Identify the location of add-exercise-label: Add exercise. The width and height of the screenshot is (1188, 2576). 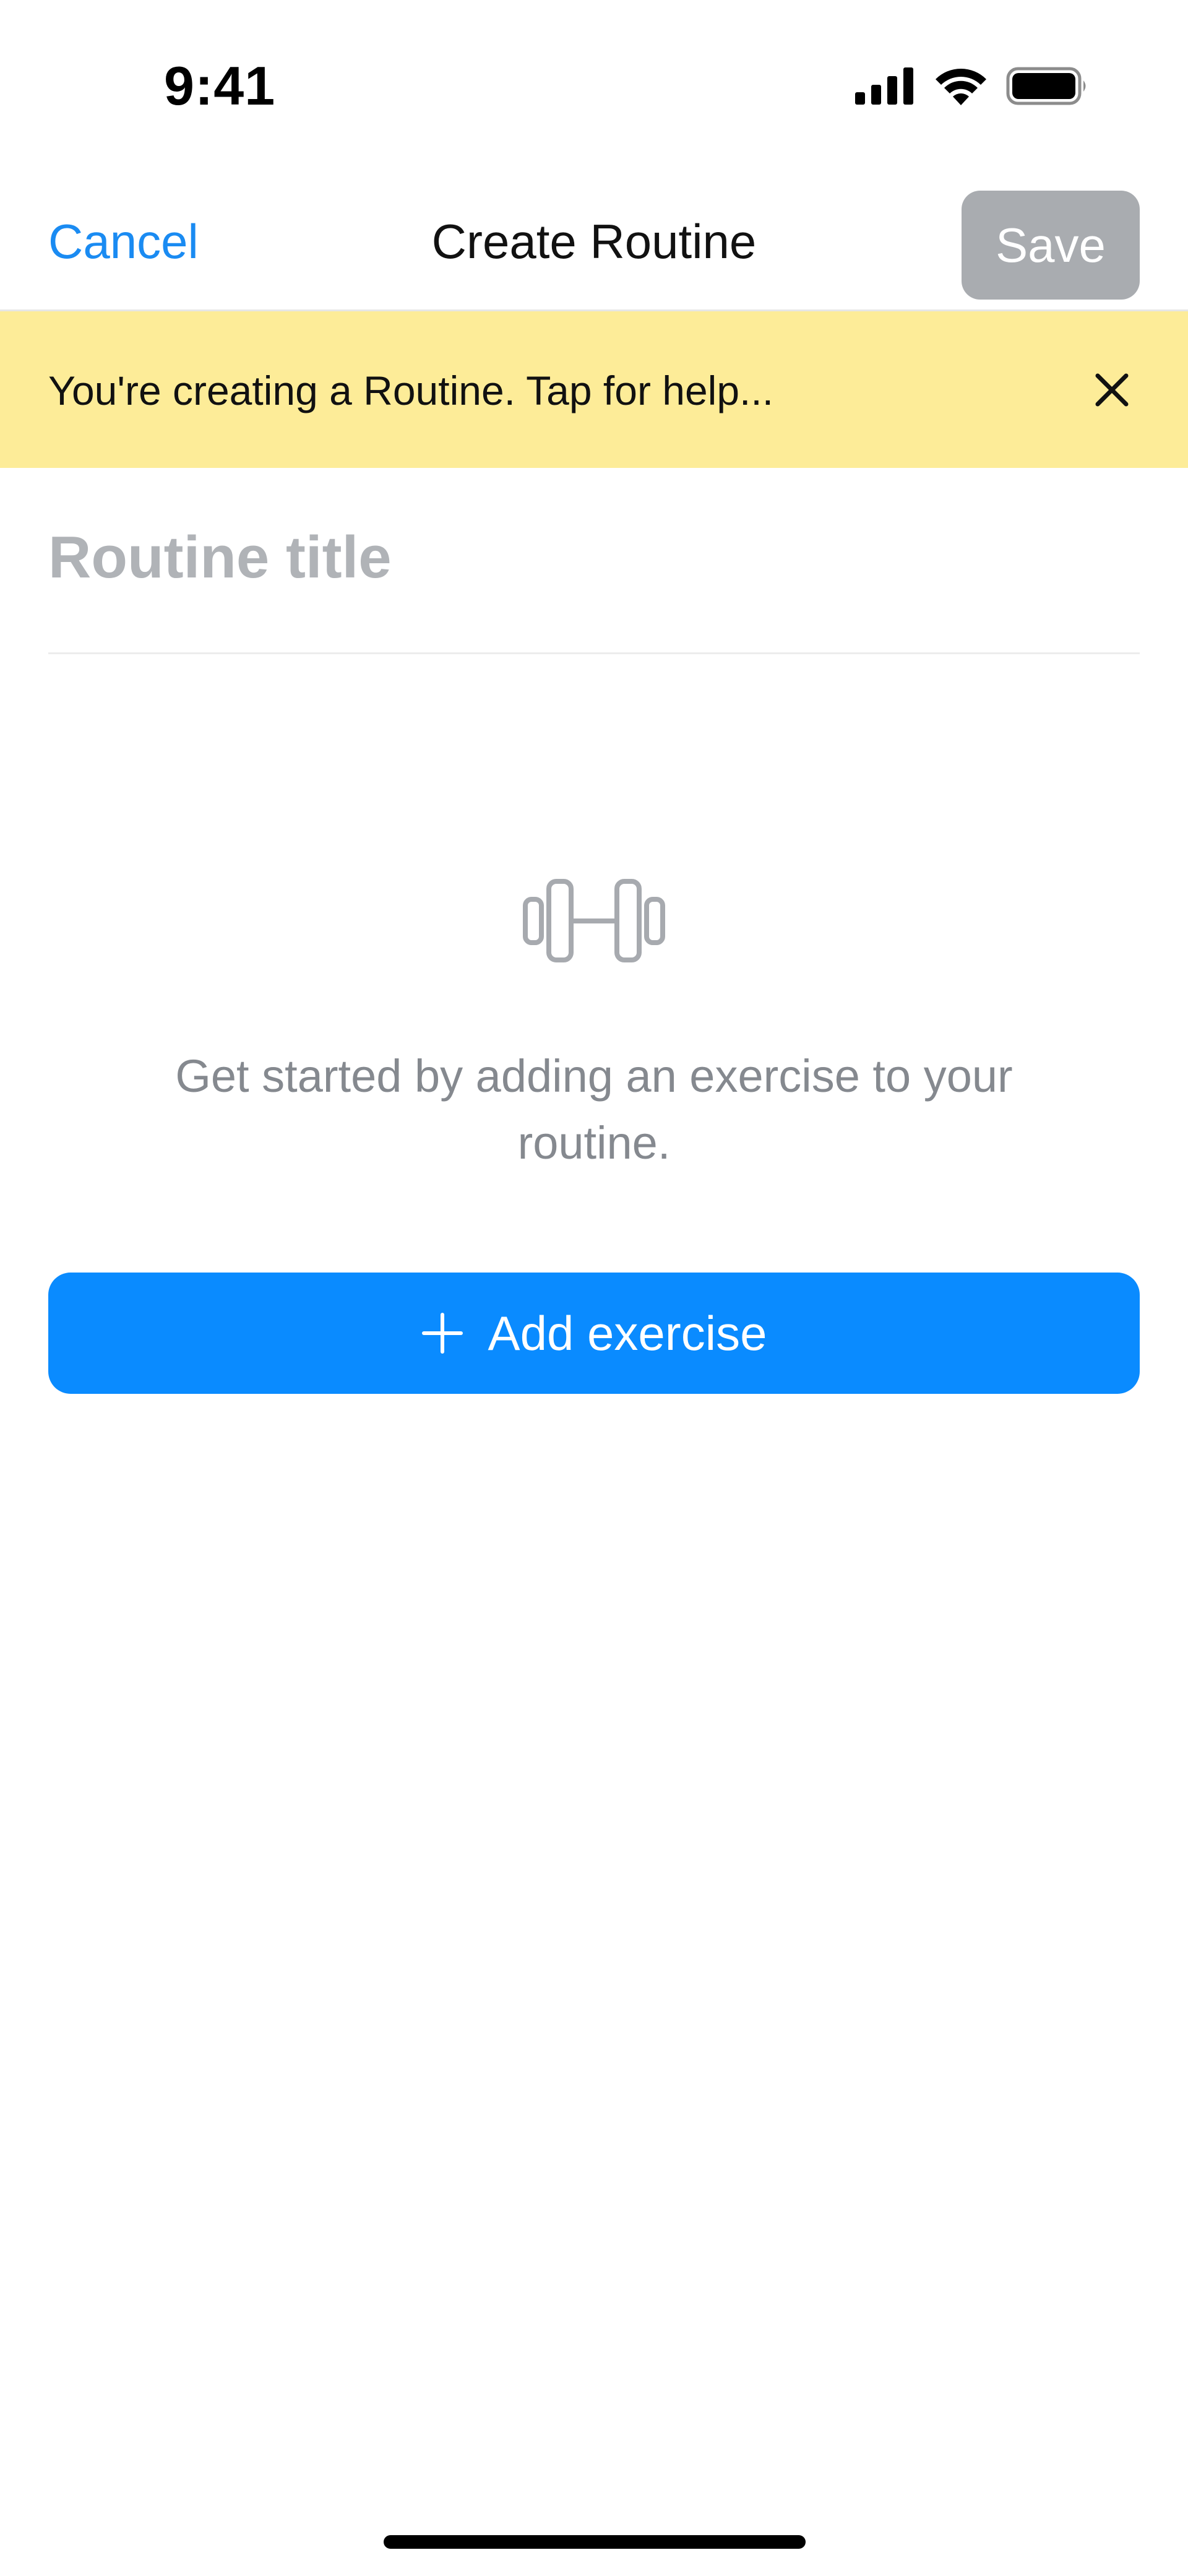
(627, 1332).